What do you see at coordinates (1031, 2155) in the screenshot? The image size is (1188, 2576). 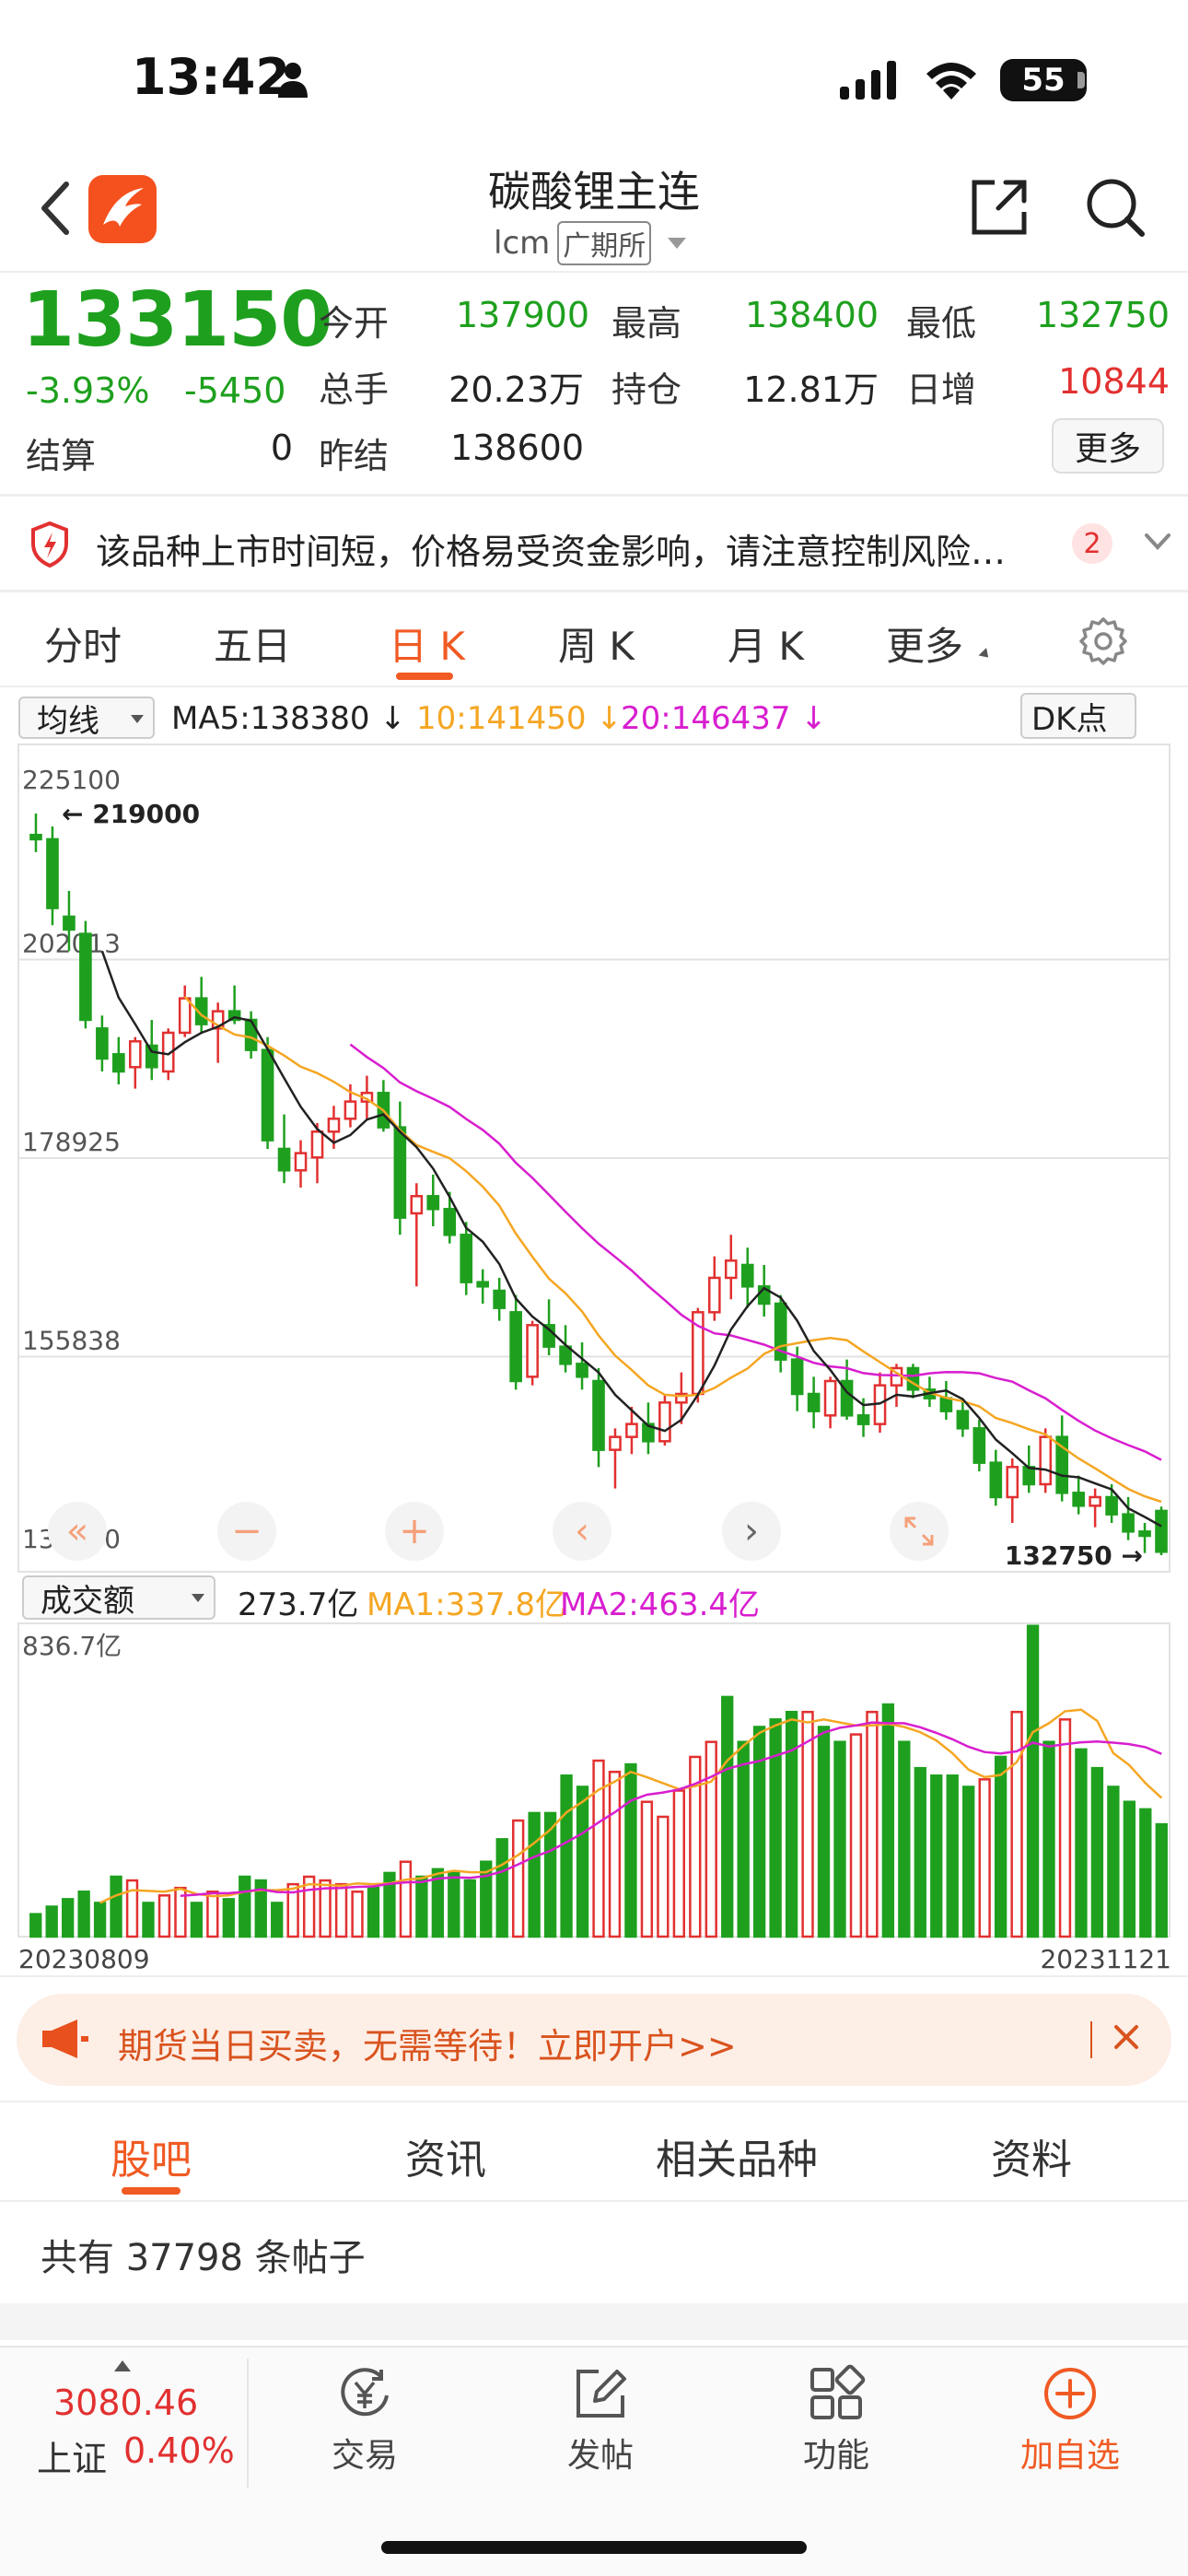 I see `tab-info: 资料` at bounding box center [1031, 2155].